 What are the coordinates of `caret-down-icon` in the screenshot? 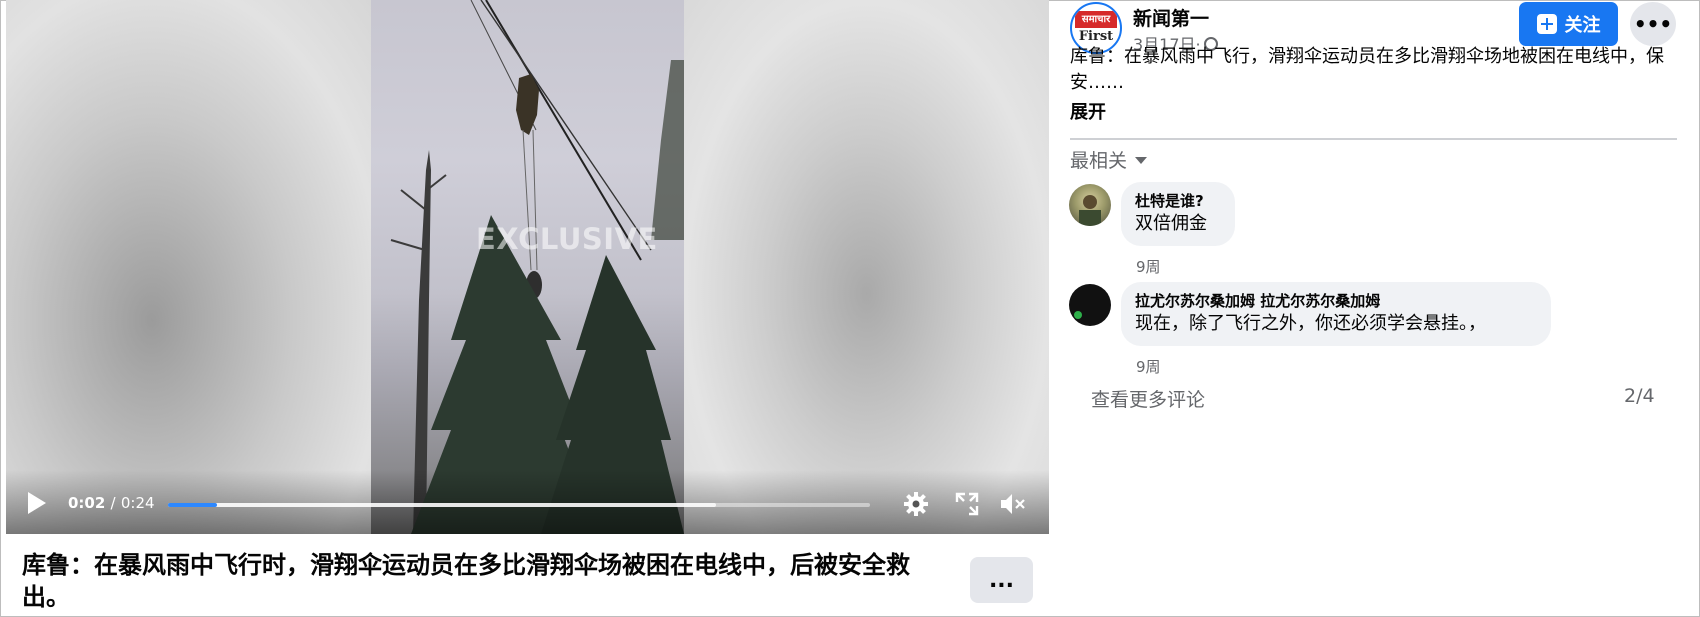 It's located at (1141, 160).